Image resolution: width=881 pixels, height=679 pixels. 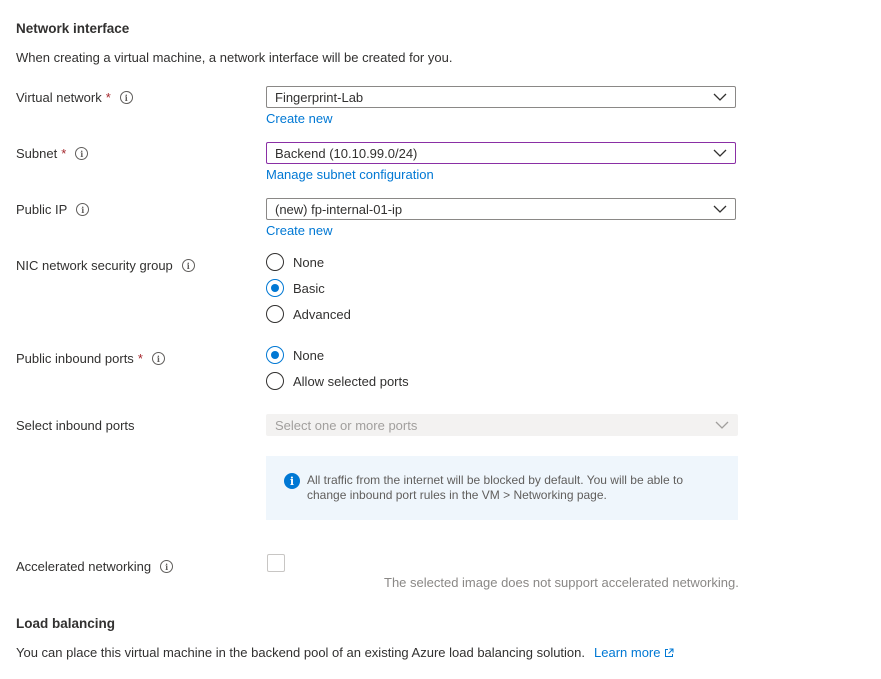 I want to click on inbound-radio-allow-selected-label: Allow selected ports, so click(x=351, y=381).